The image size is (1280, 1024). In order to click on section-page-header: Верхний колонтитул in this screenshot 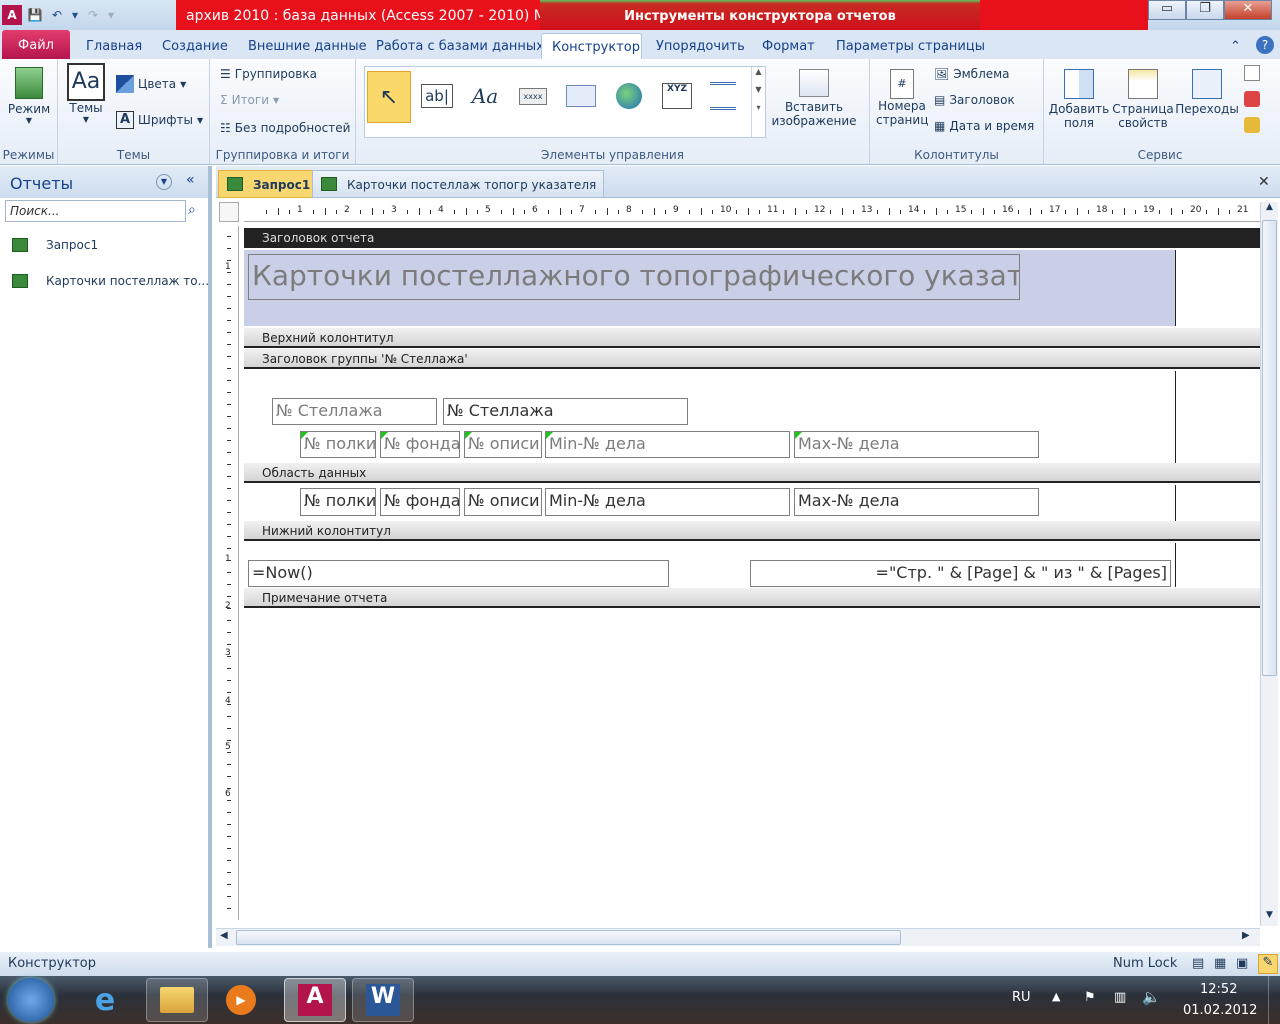, I will do `click(752, 338)`.